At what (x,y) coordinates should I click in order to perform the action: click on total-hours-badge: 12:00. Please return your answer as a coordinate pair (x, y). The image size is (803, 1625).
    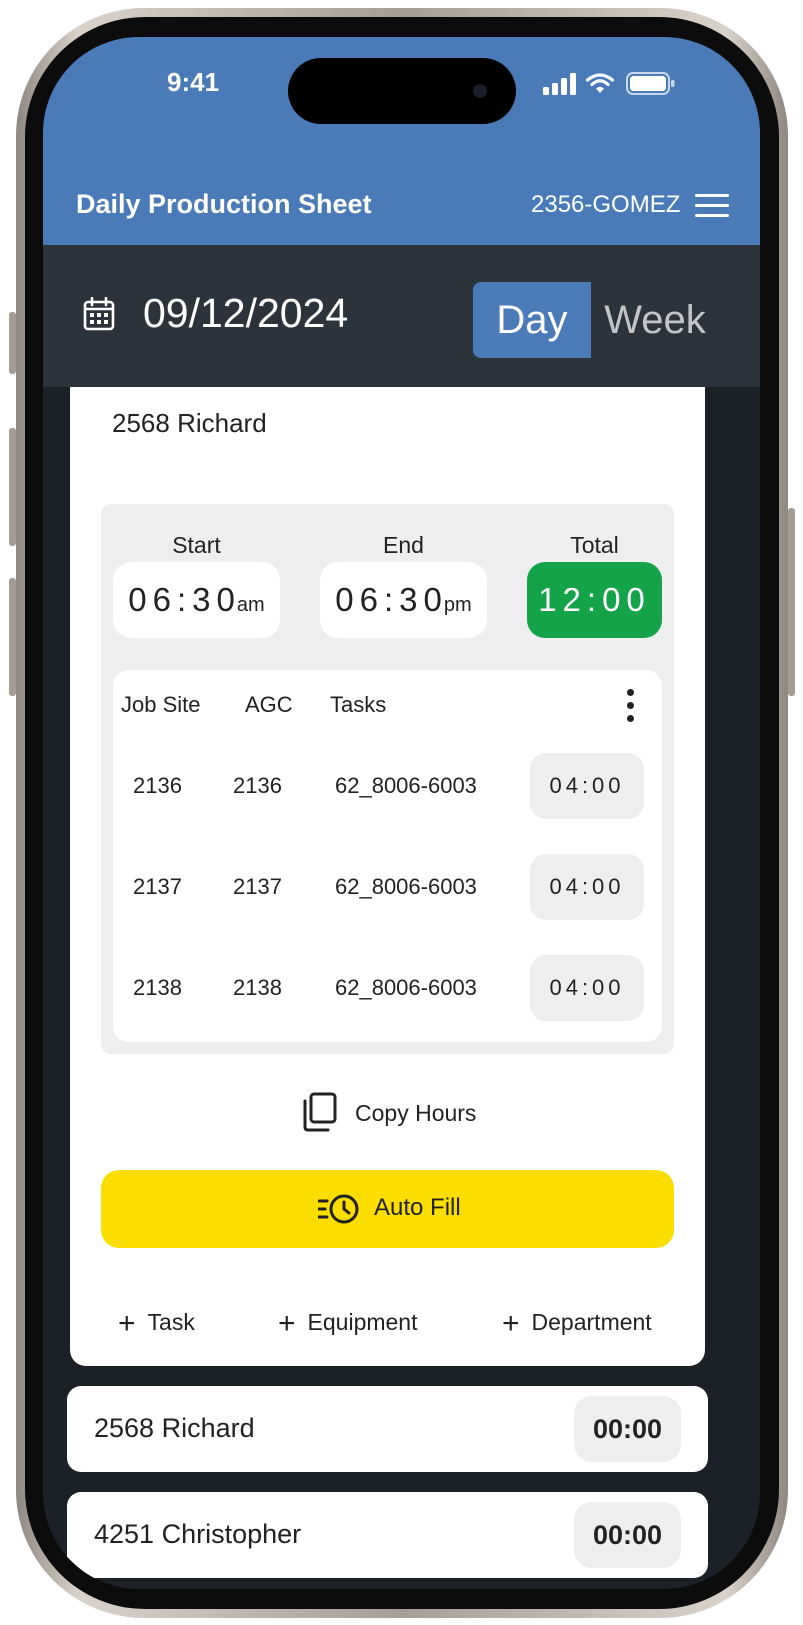
    Looking at the image, I should click on (594, 600).